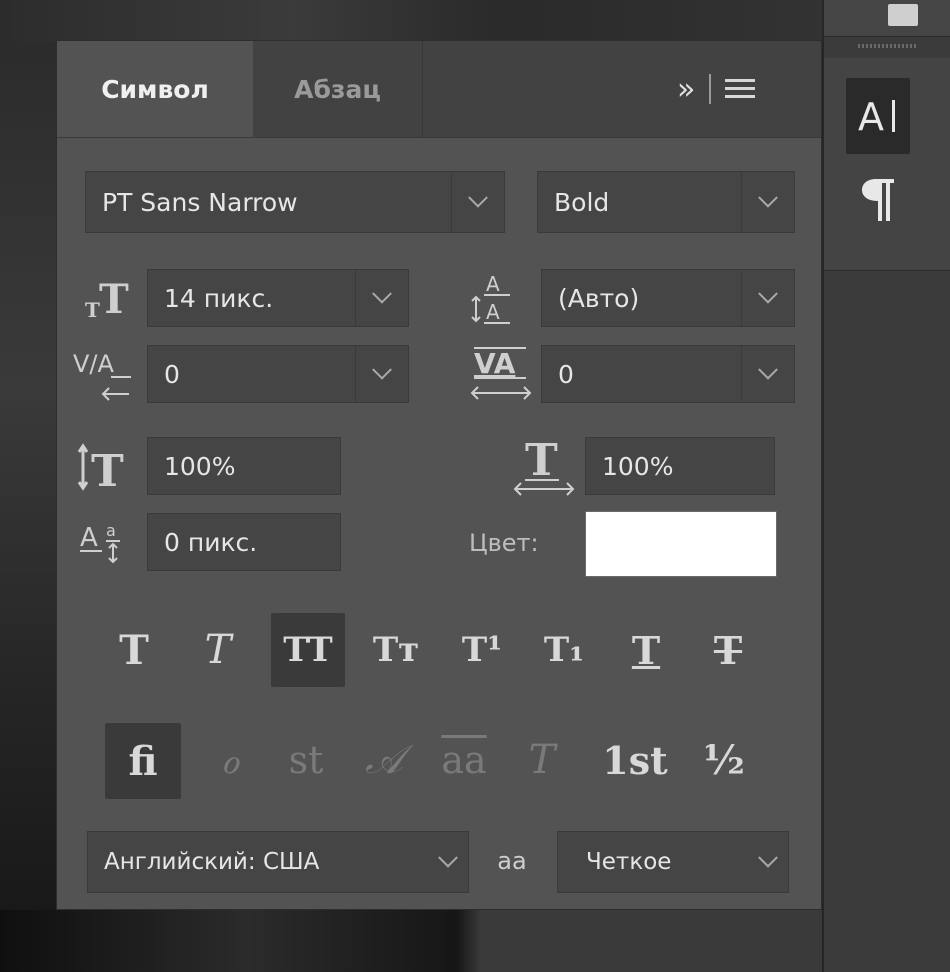  What do you see at coordinates (680, 466) in the screenshot?
I see `horizontal-scale-input: 100%` at bounding box center [680, 466].